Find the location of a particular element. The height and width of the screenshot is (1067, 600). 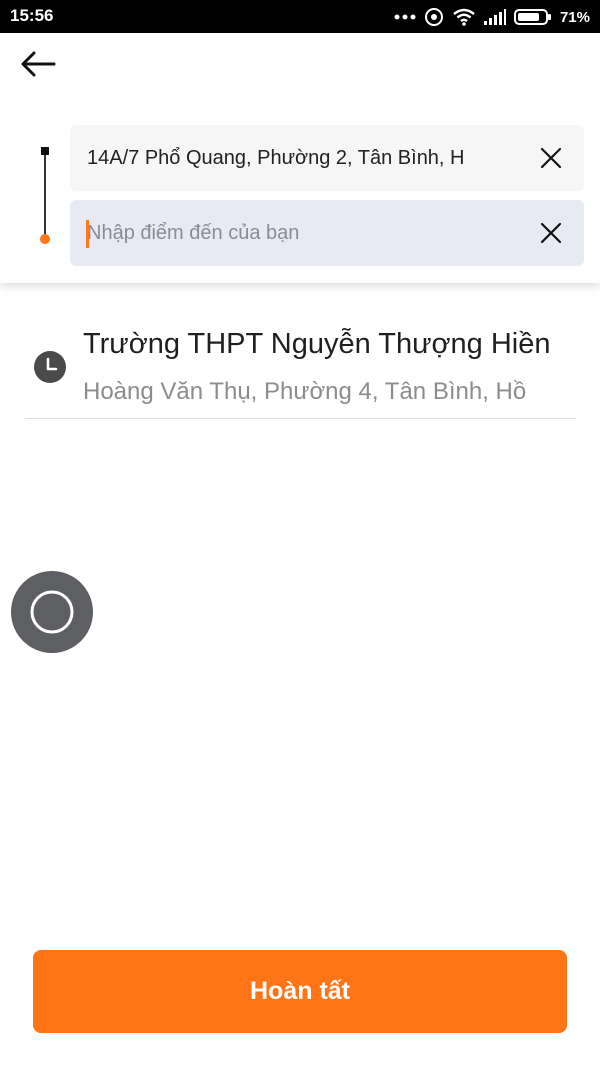

route-line-icon is located at coordinates (45, 195).